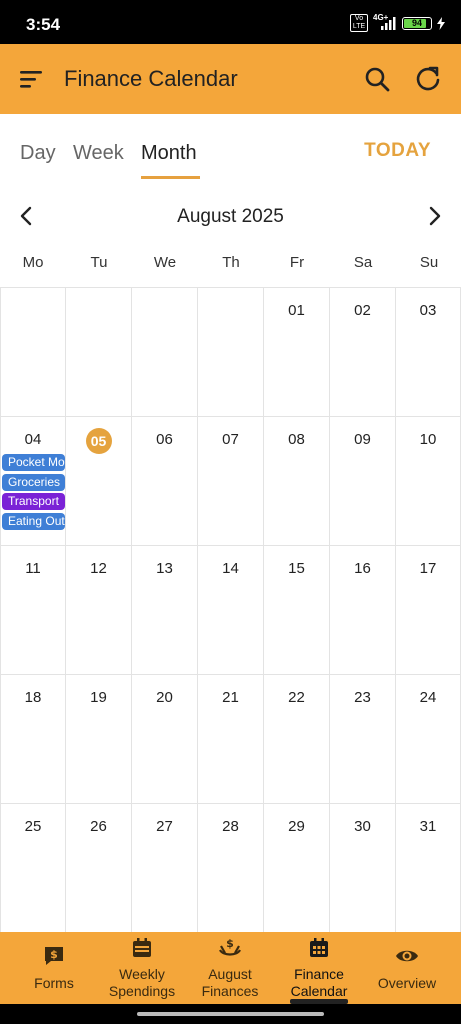  I want to click on calendar-day-cell: 15, so click(297, 609).